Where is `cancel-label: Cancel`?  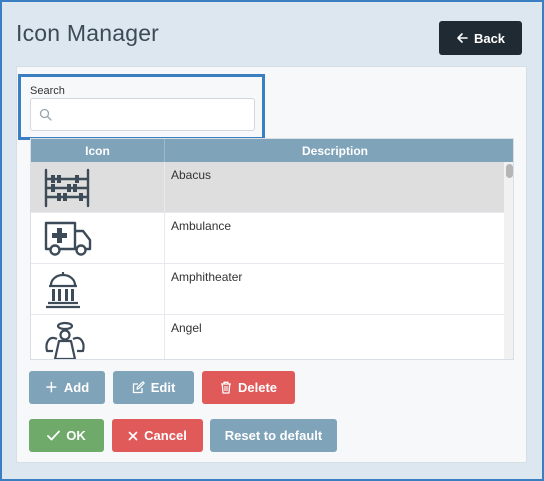
cancel-label: Cancel is located at coordinates (165, 435).